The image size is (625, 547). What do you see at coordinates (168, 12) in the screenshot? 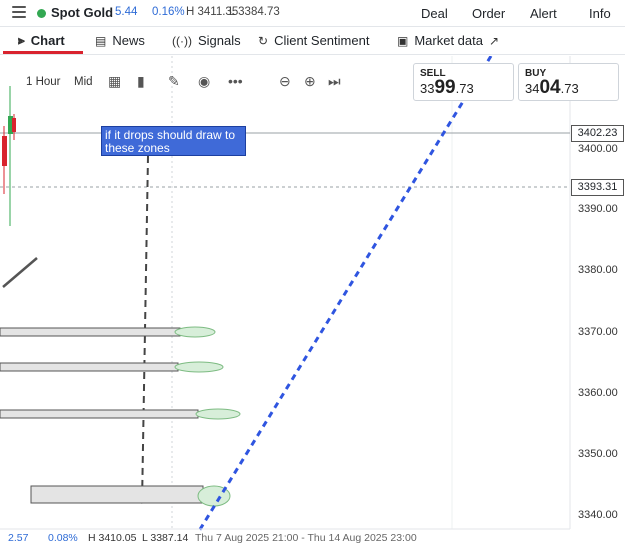
I see `price-change-percent: 0.16%` at bounding box center [168, 12].